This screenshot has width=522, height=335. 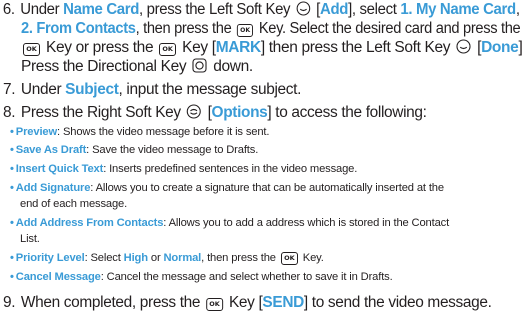 What do you see at coordinates (9, 302) in the screenshot?
I see `step-number: 9.` at bounding box center [9, 302].